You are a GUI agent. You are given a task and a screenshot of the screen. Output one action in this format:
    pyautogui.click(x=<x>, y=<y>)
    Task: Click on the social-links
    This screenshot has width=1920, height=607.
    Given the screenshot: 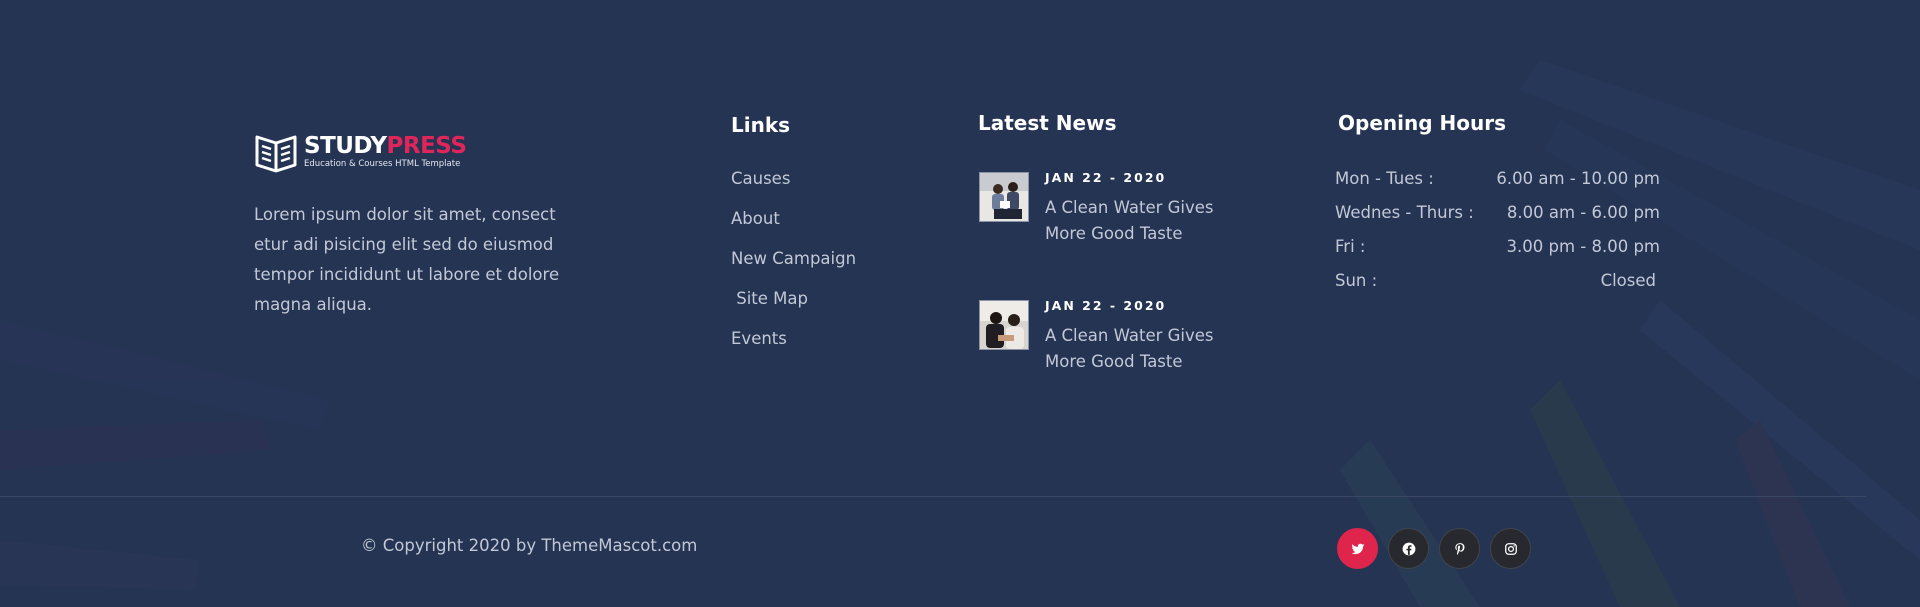 What is the action you would take?
    pyautogui.click(x=1439, y=548)
    